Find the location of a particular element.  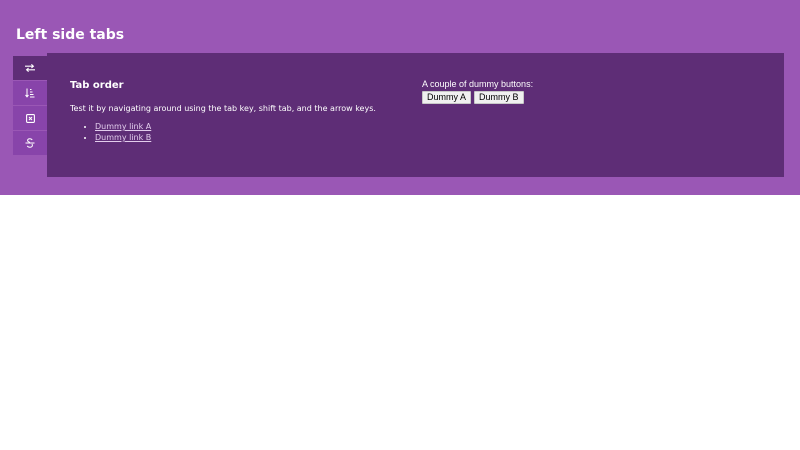

arrows-exchange-icon is located at coordinates (30, 68).